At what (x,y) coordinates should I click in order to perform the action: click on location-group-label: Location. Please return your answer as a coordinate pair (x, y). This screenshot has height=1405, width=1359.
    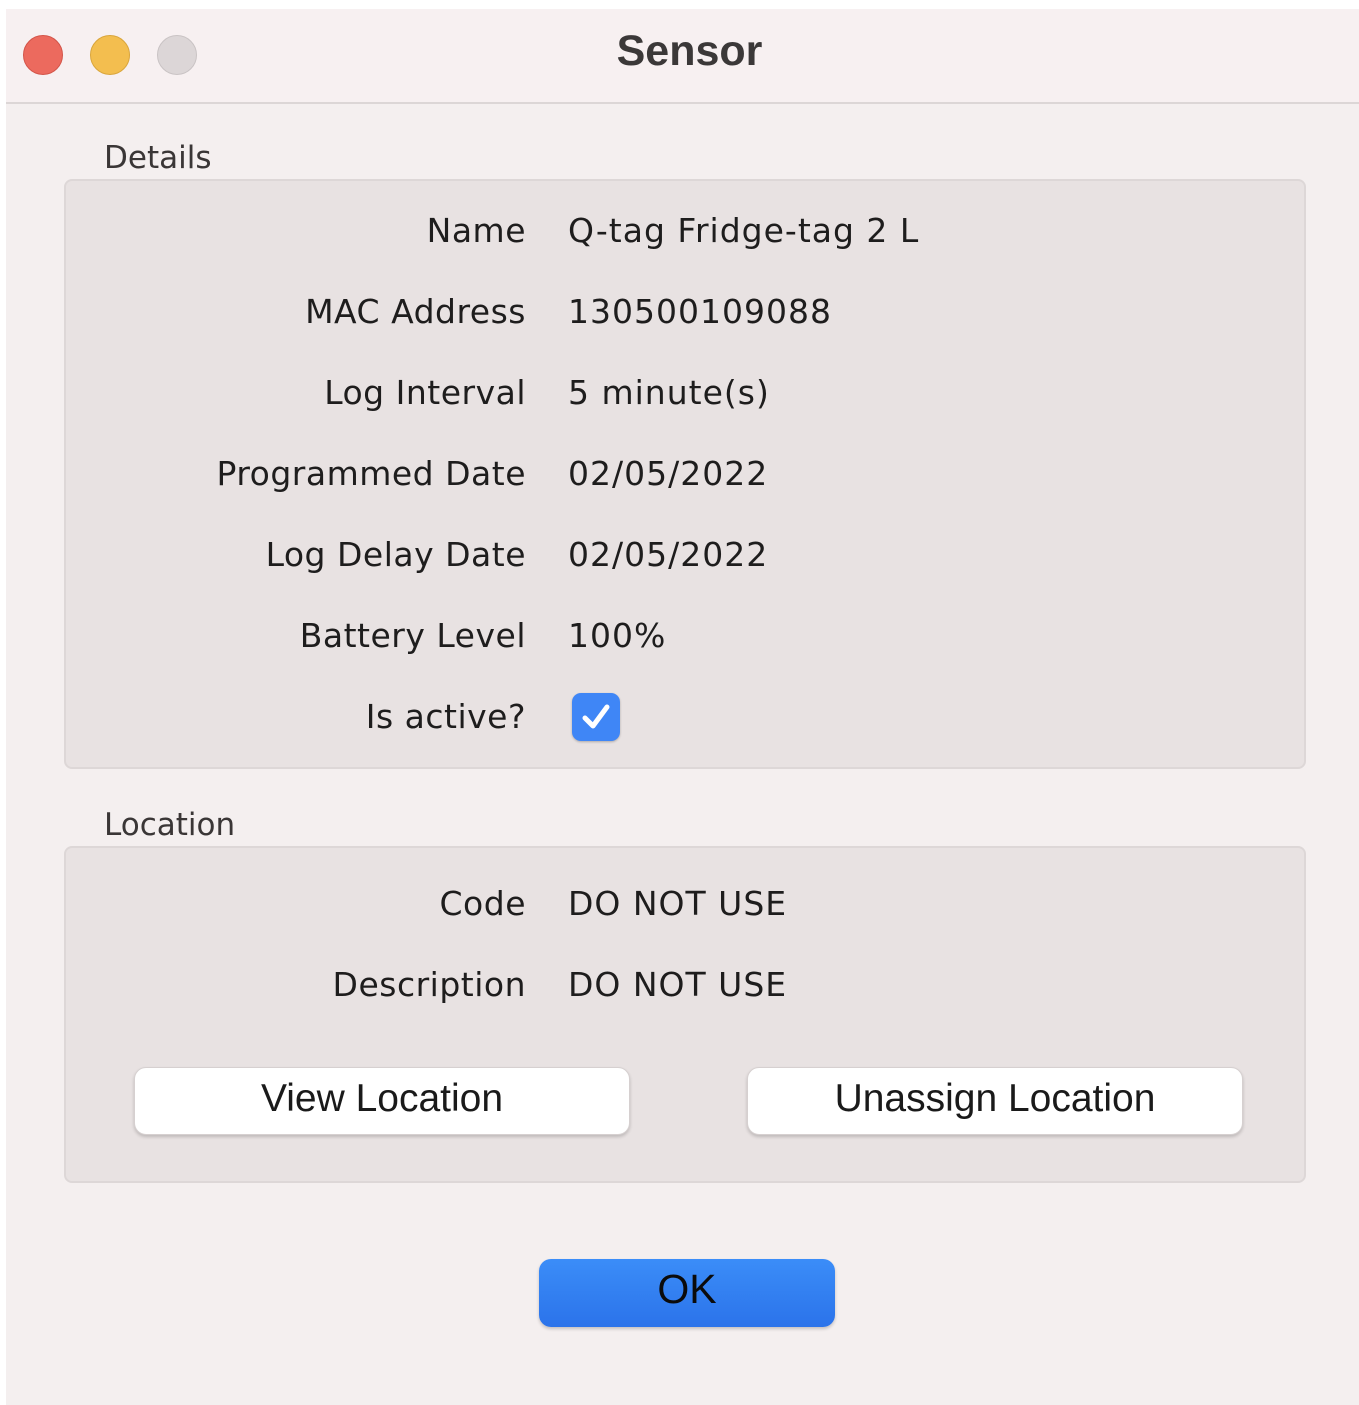
    Looking at the image, I should click on (170, 825).